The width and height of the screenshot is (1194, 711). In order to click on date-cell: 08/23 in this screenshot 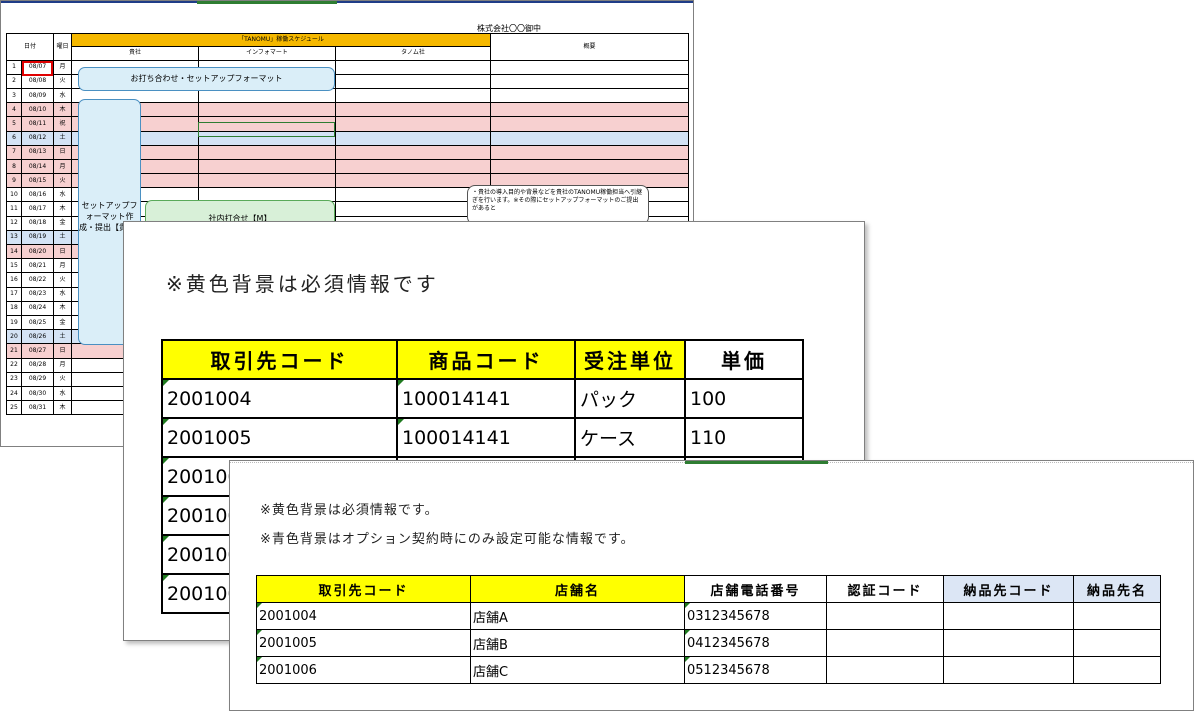, I will do `click(37, 294)`.